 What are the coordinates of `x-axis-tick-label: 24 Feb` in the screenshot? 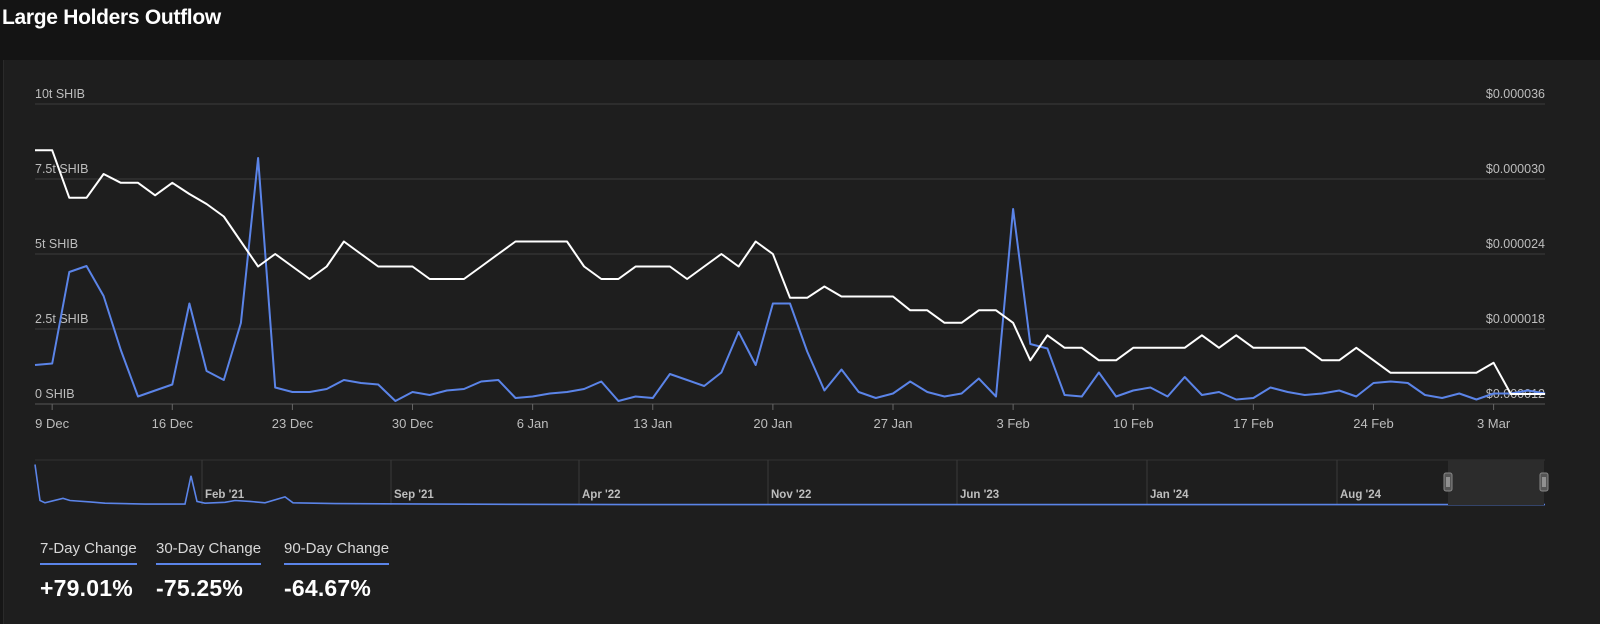 It's located at (1373, 423).